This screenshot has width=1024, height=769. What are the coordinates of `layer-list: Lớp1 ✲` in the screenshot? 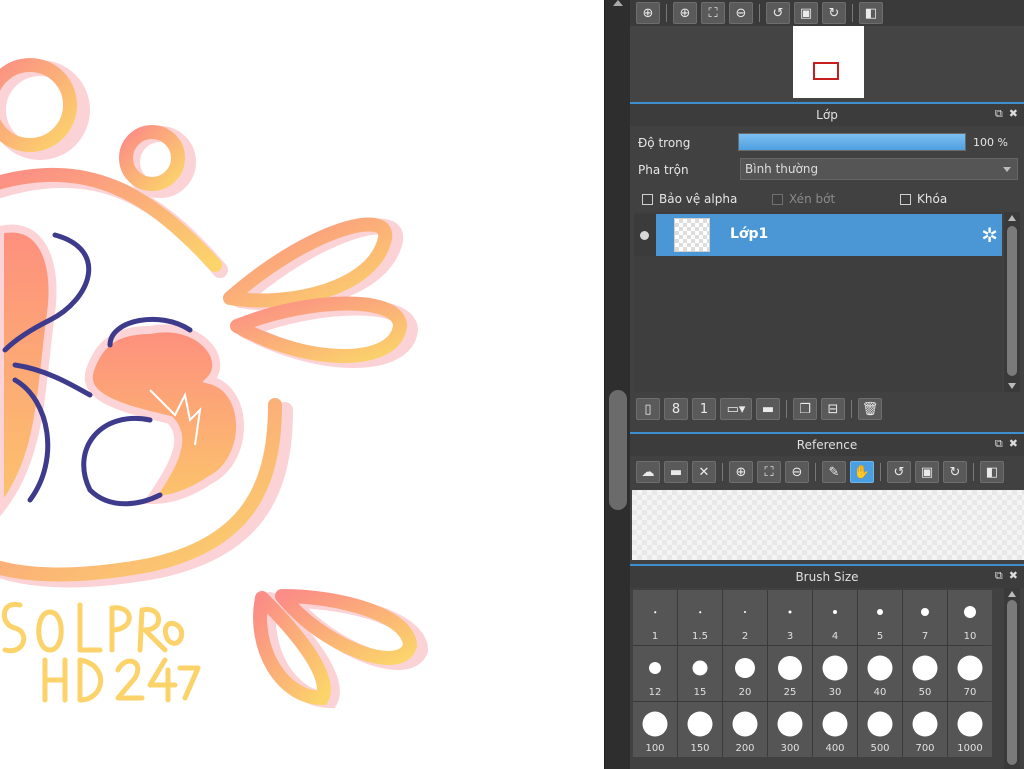 It's located at (818, 302).